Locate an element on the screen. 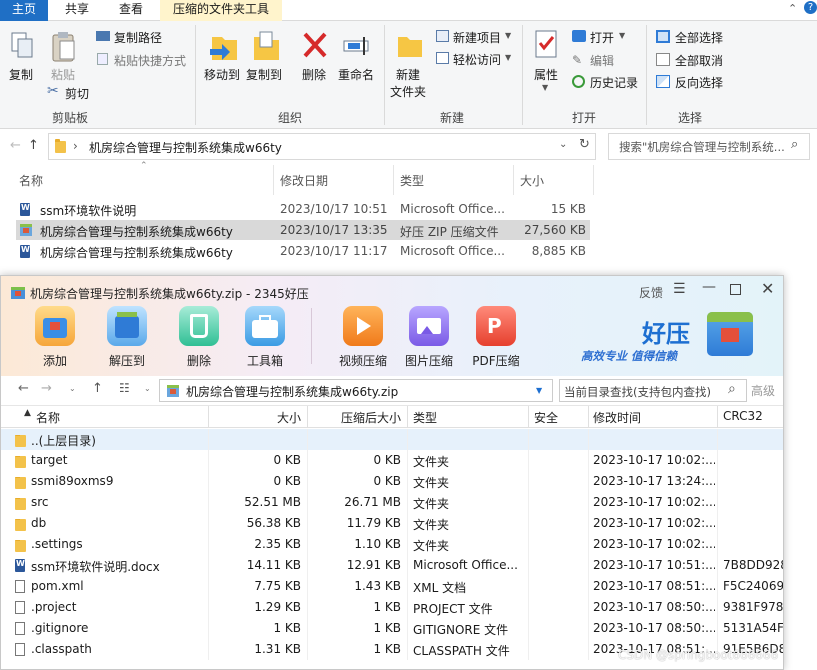 The image size is (817, 670). toolbox-label: 工具箱 is located at coordinates (264, 361).